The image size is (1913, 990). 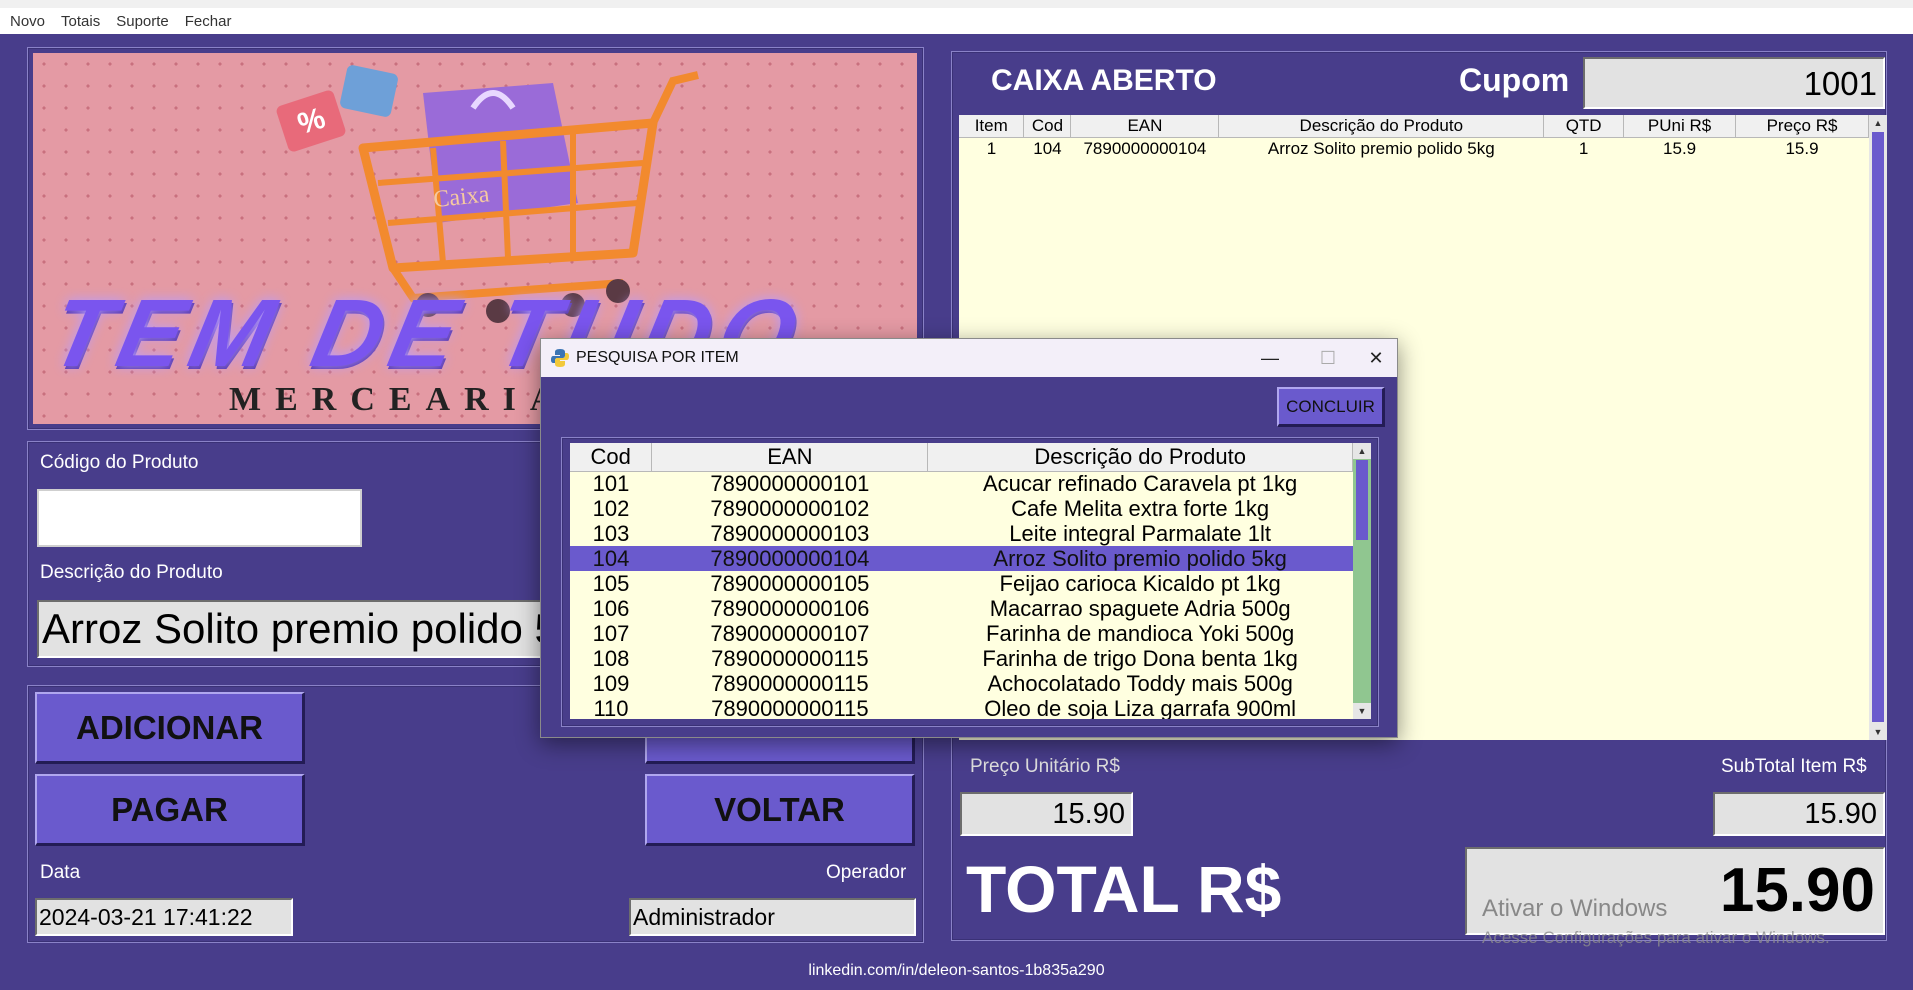 What do you see at coordinates (1680, 126) in the screenshot?
I see `cart-col-puni: PUni R$` at bounding box center [1680, 126].